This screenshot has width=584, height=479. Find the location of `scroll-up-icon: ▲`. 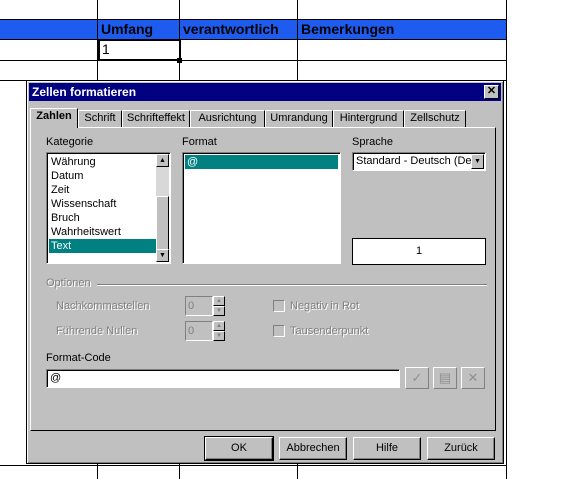

scroll-up-icon: ▲ is located at coordinates (162, 160).